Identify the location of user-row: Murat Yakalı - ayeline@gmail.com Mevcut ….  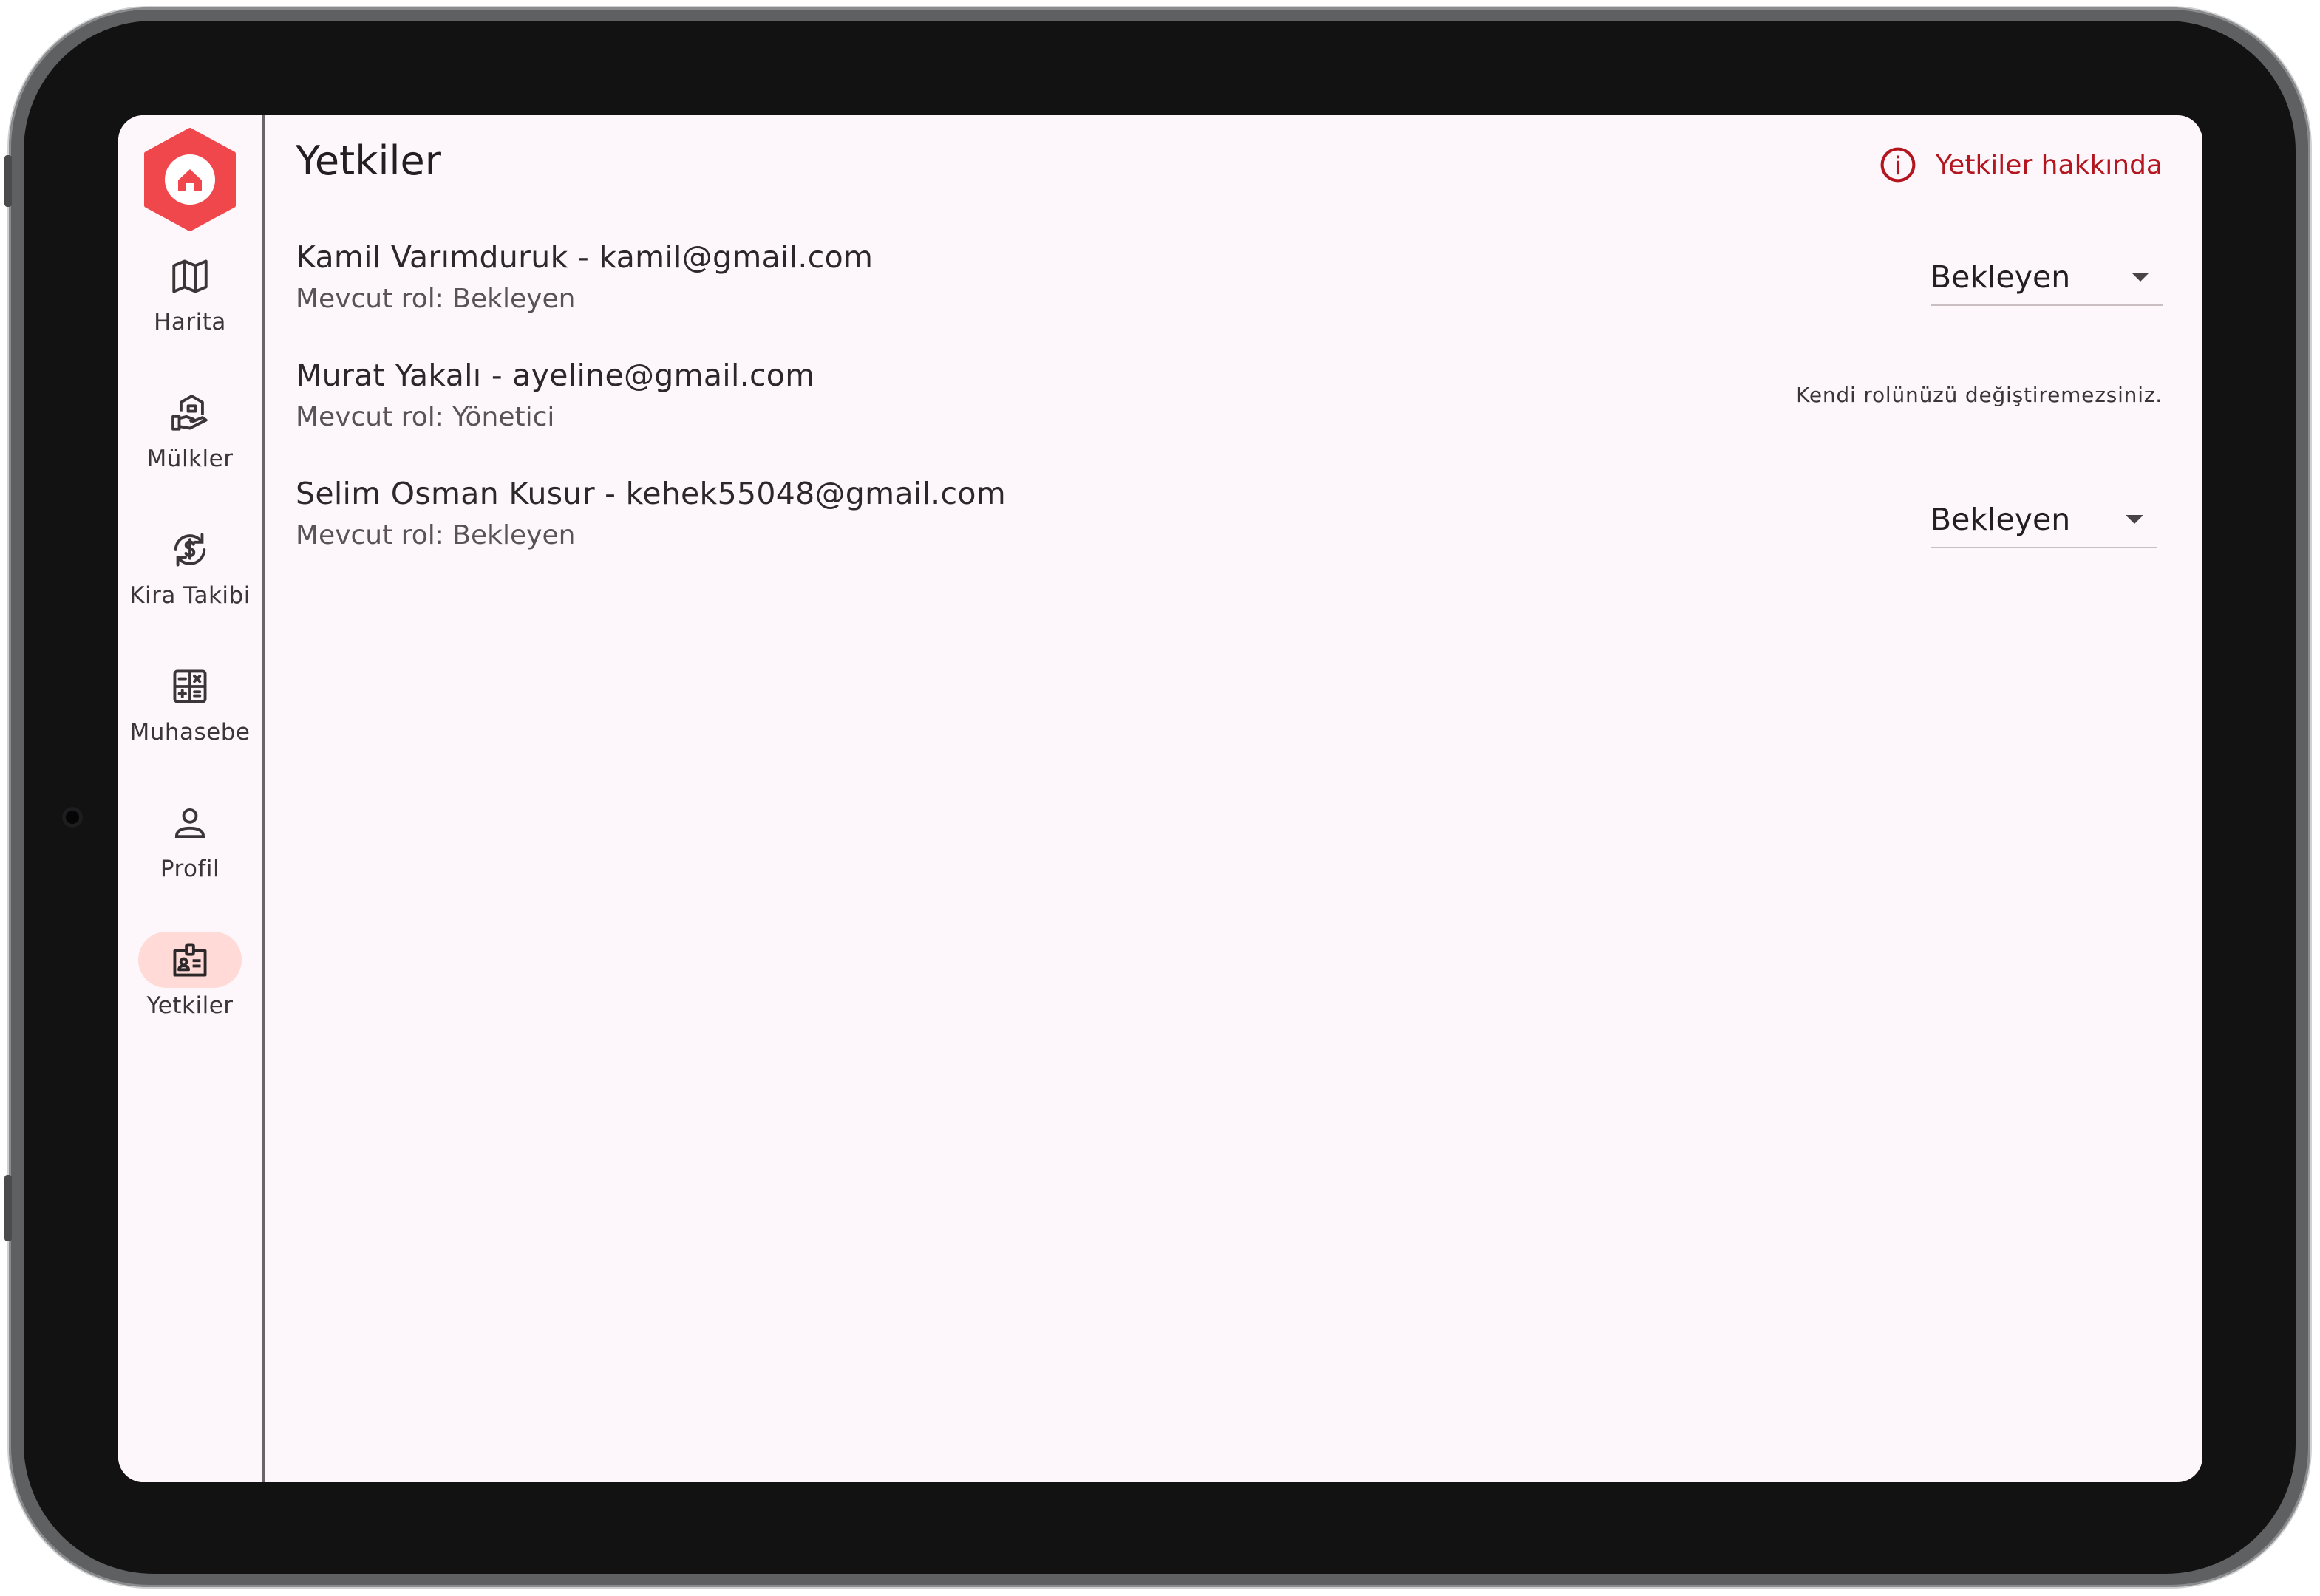
(1230, 409).